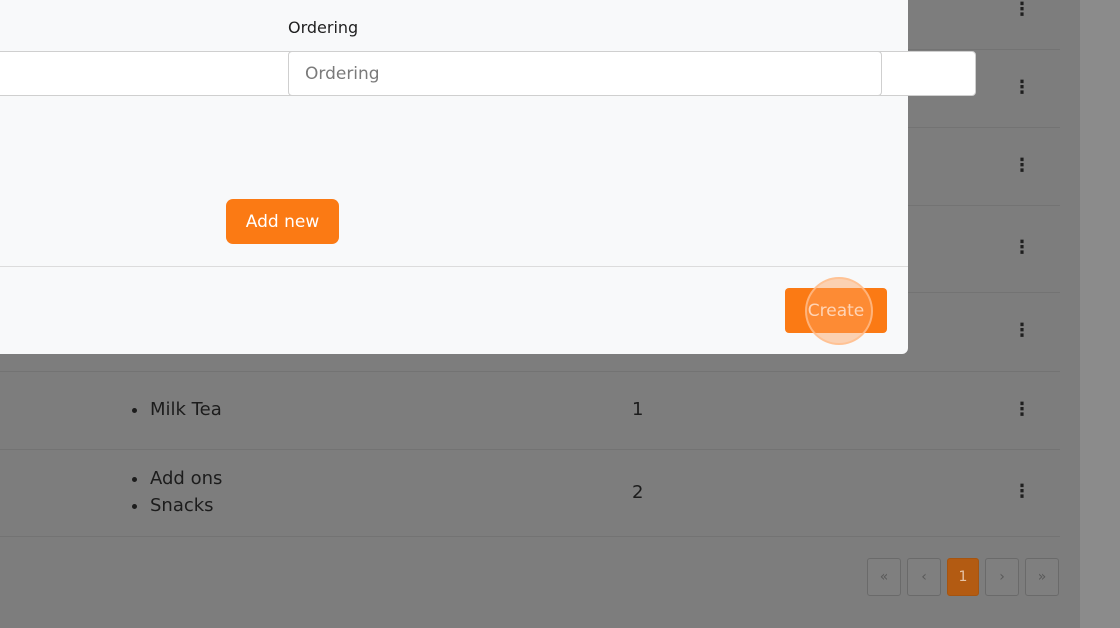  What do you see at coordinates (177, 505) in the screenshot?
I see `category-item: Snacks` at bounding box center [177, 505].